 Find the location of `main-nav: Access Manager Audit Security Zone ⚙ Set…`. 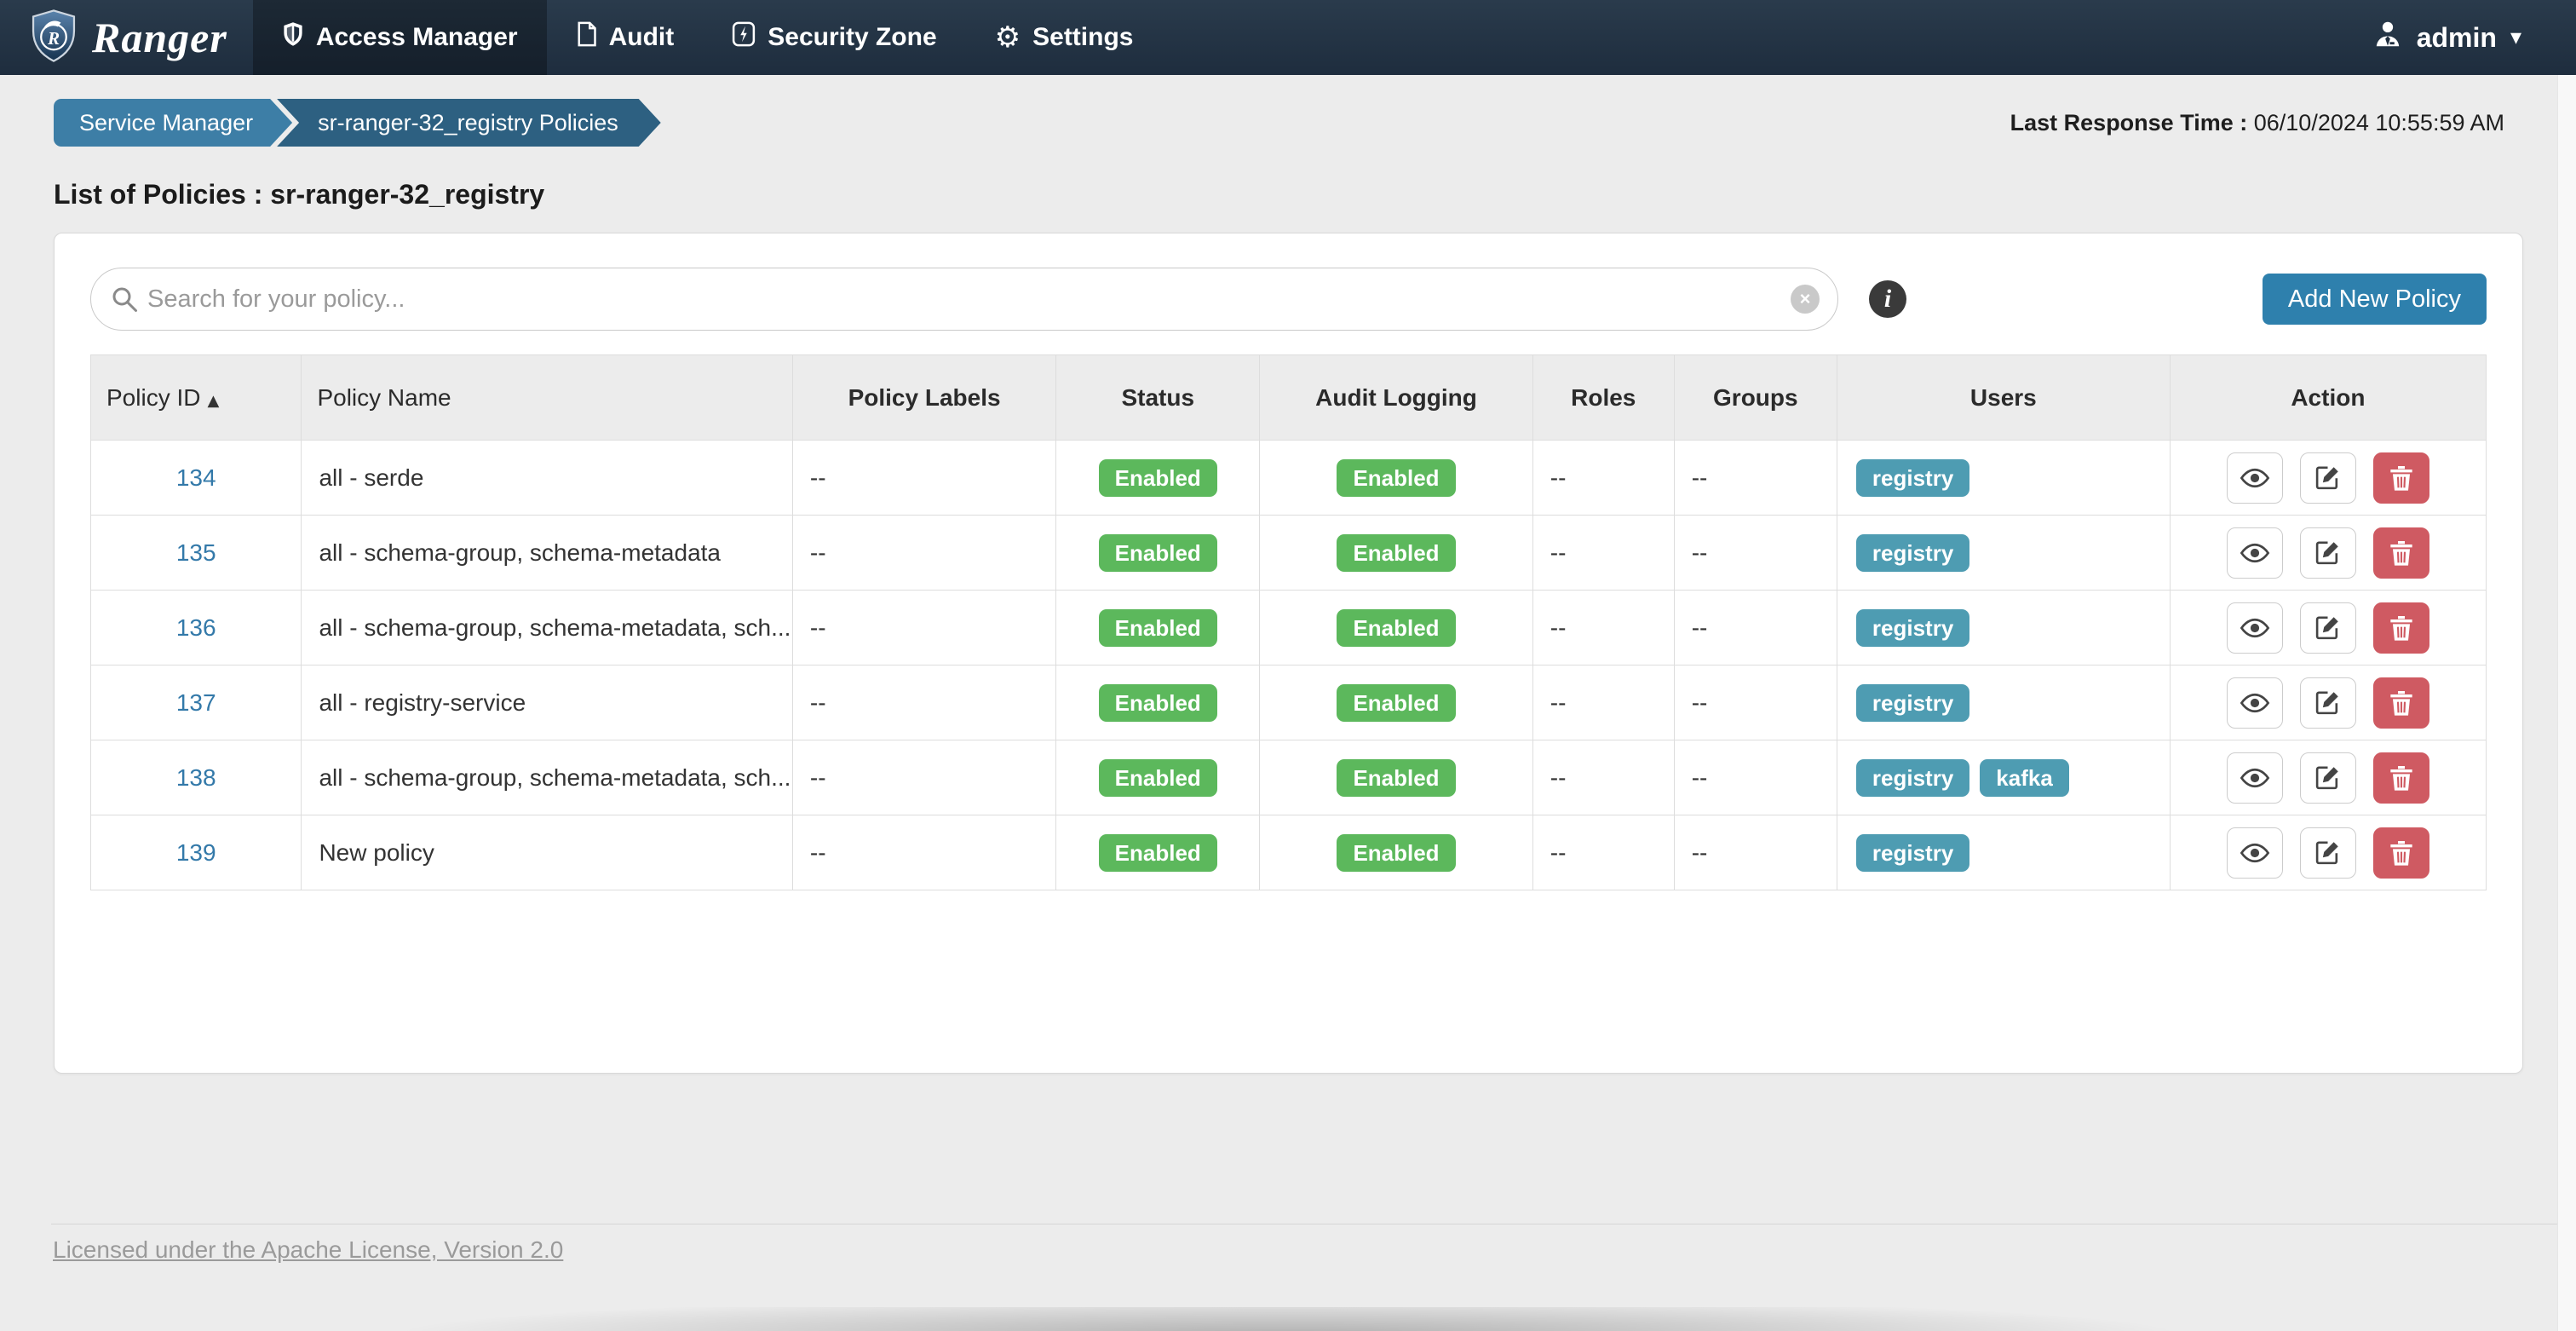

main-nav: Access Manager Audit Security Zone ⚙ Set… is located at coordinates (707, 37).